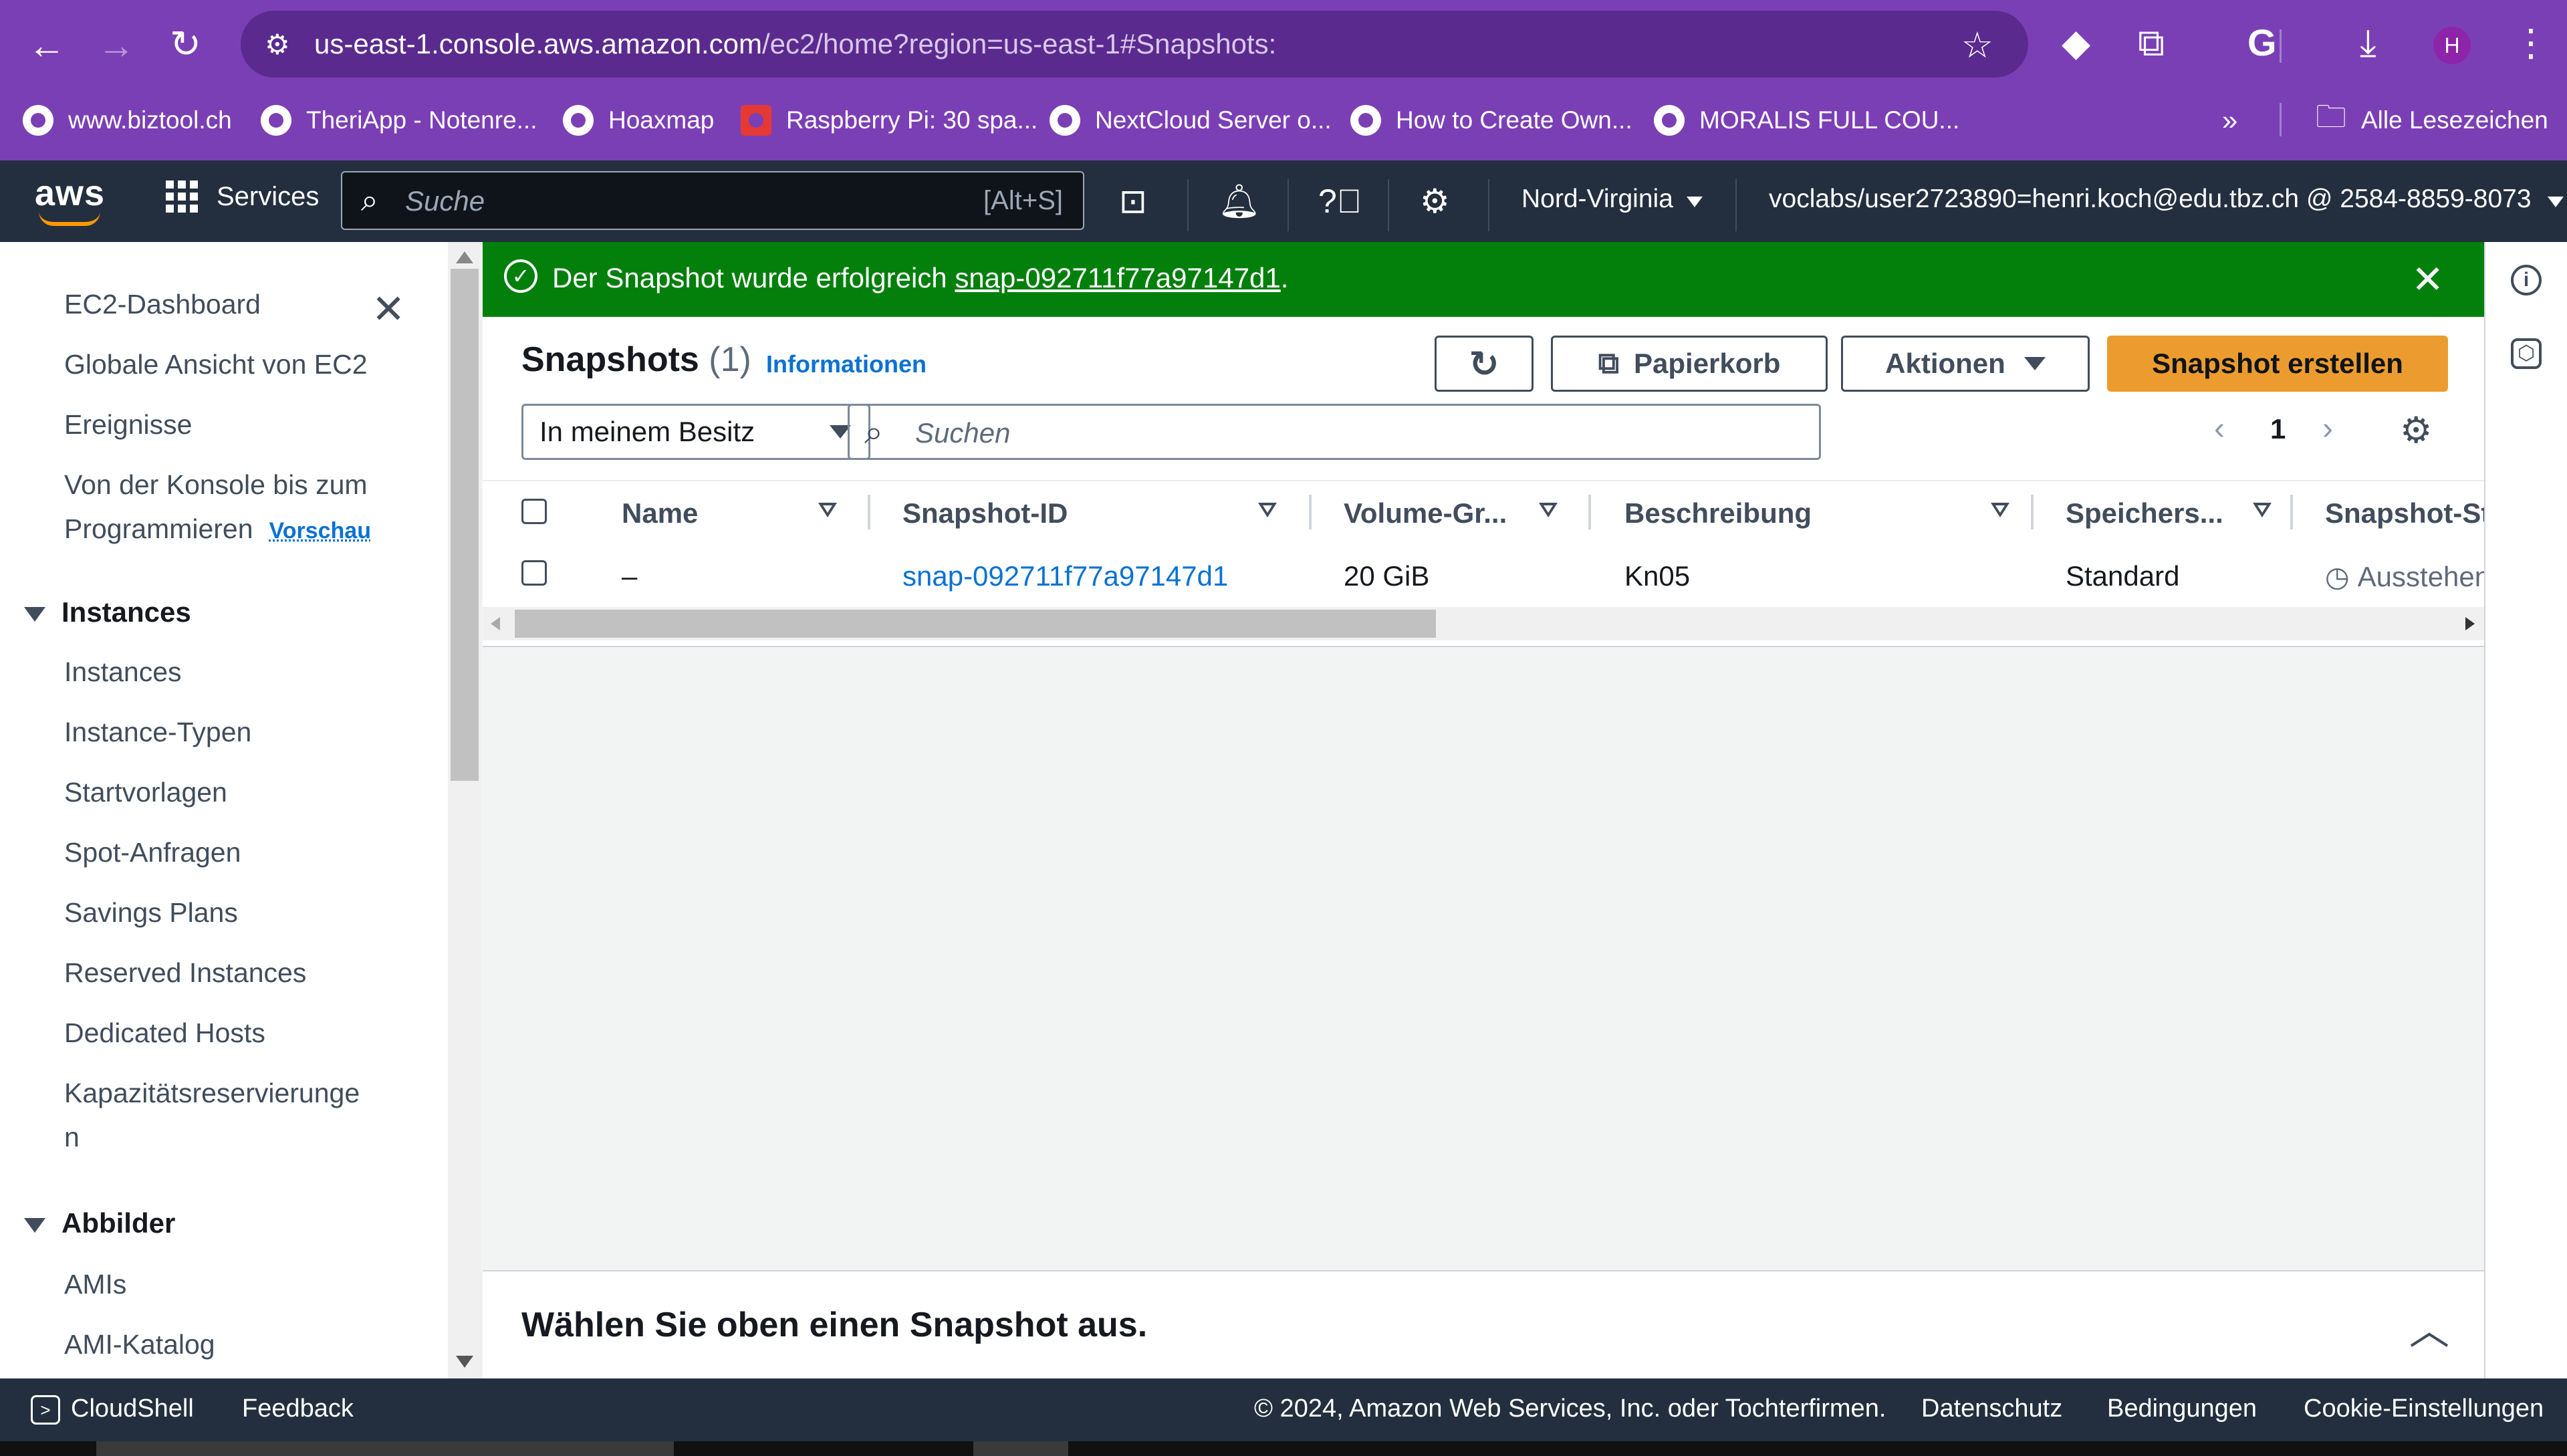 This screenshot has width=2567, height=1456. Describe the element at coordinates (1435, 201) in the screenshot. I see `settings-gear-icon: ⚙` at that location.